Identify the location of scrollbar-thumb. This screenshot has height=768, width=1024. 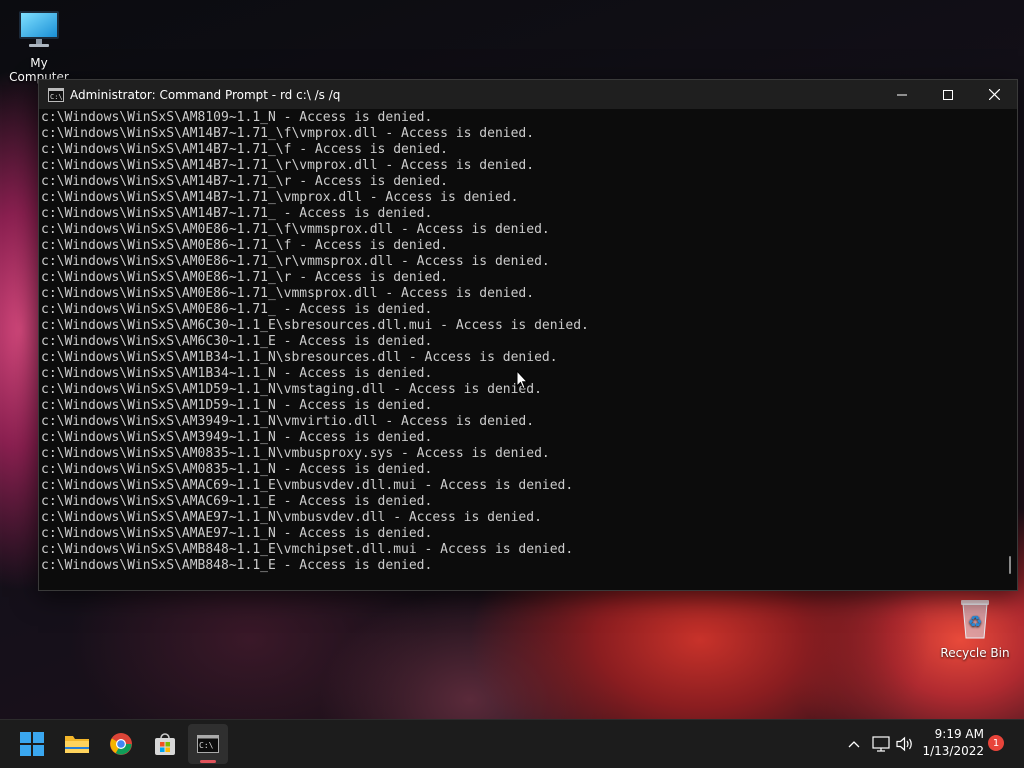
(1010, 565).